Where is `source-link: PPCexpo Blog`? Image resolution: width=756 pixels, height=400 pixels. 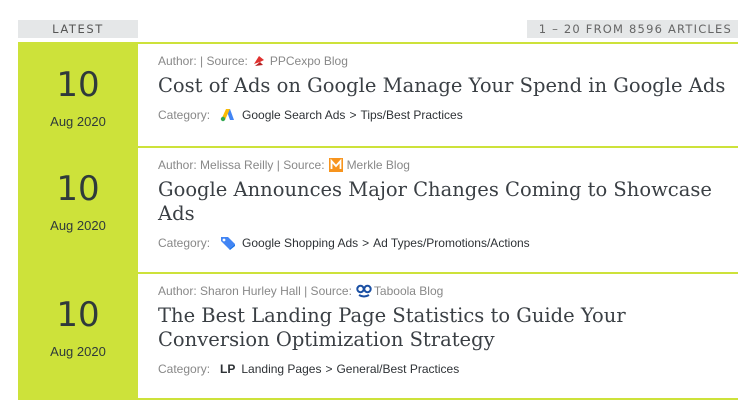 source-link: PPCexpo Blog is located at coordinates (309, 61).